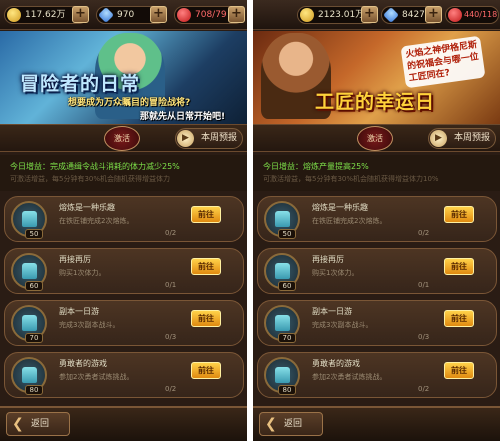 This screenshot has width=500, height=441. What do you see at coordinates (34, 234) in the screenshot?
I see `task-level: 50` at bounding box center [34, 234].